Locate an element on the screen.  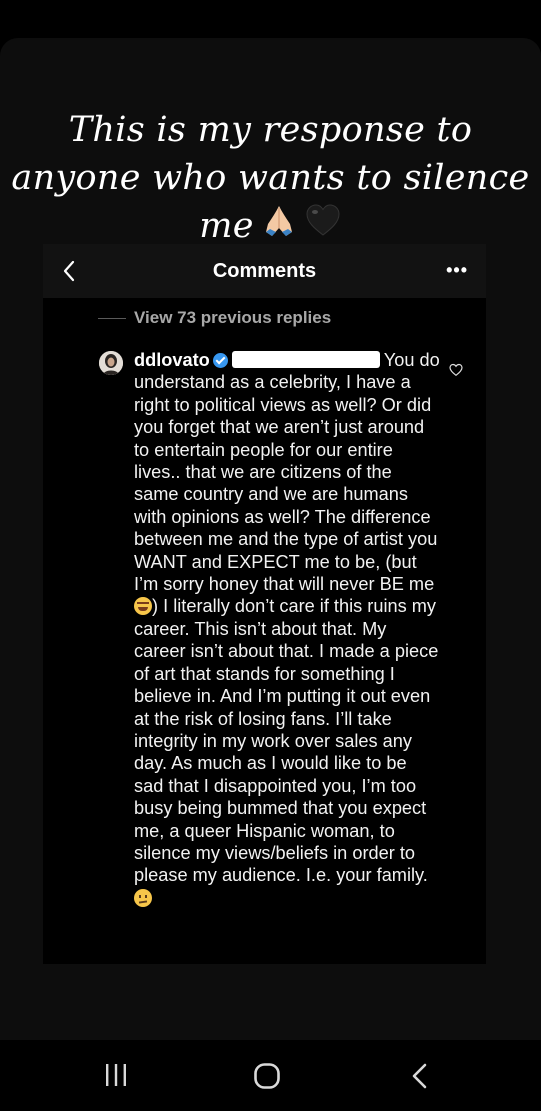
recents-icon is located at coordinates (116, 1075).